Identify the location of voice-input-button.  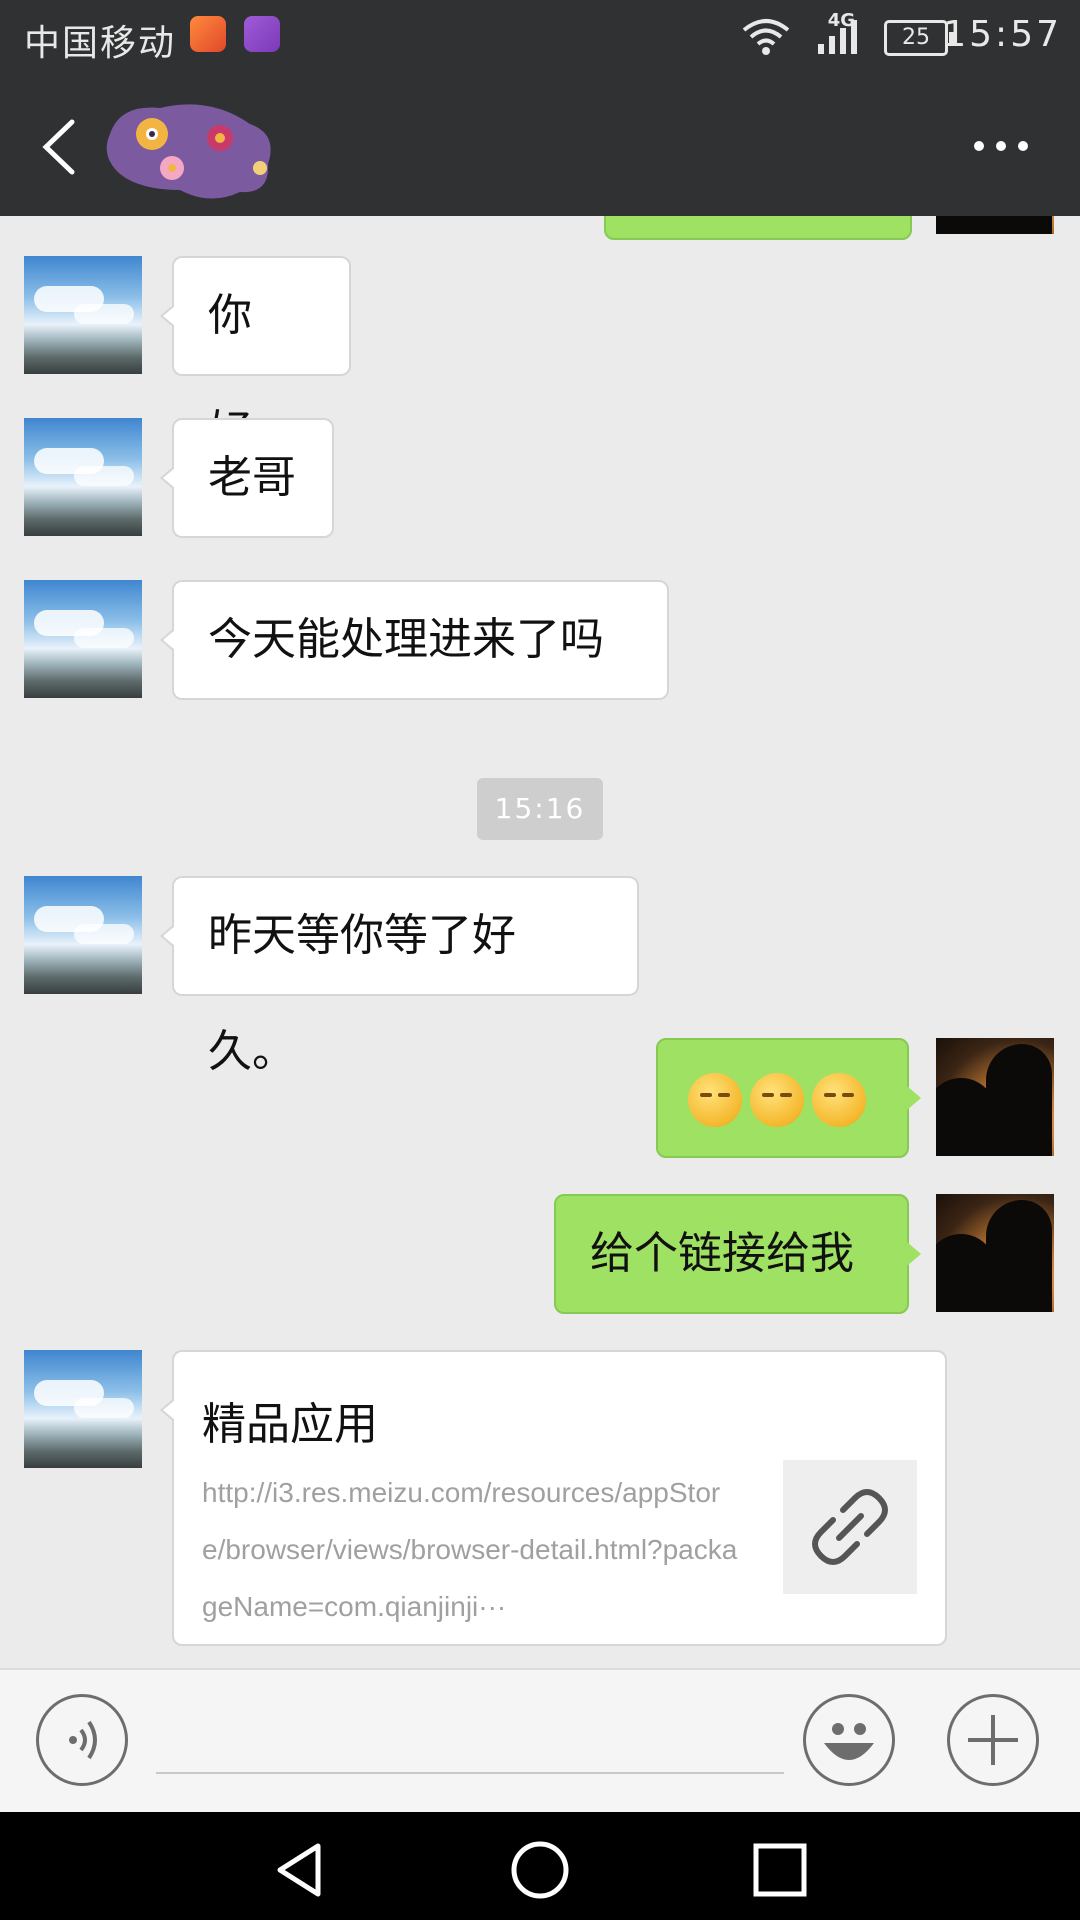
(82, 1740).